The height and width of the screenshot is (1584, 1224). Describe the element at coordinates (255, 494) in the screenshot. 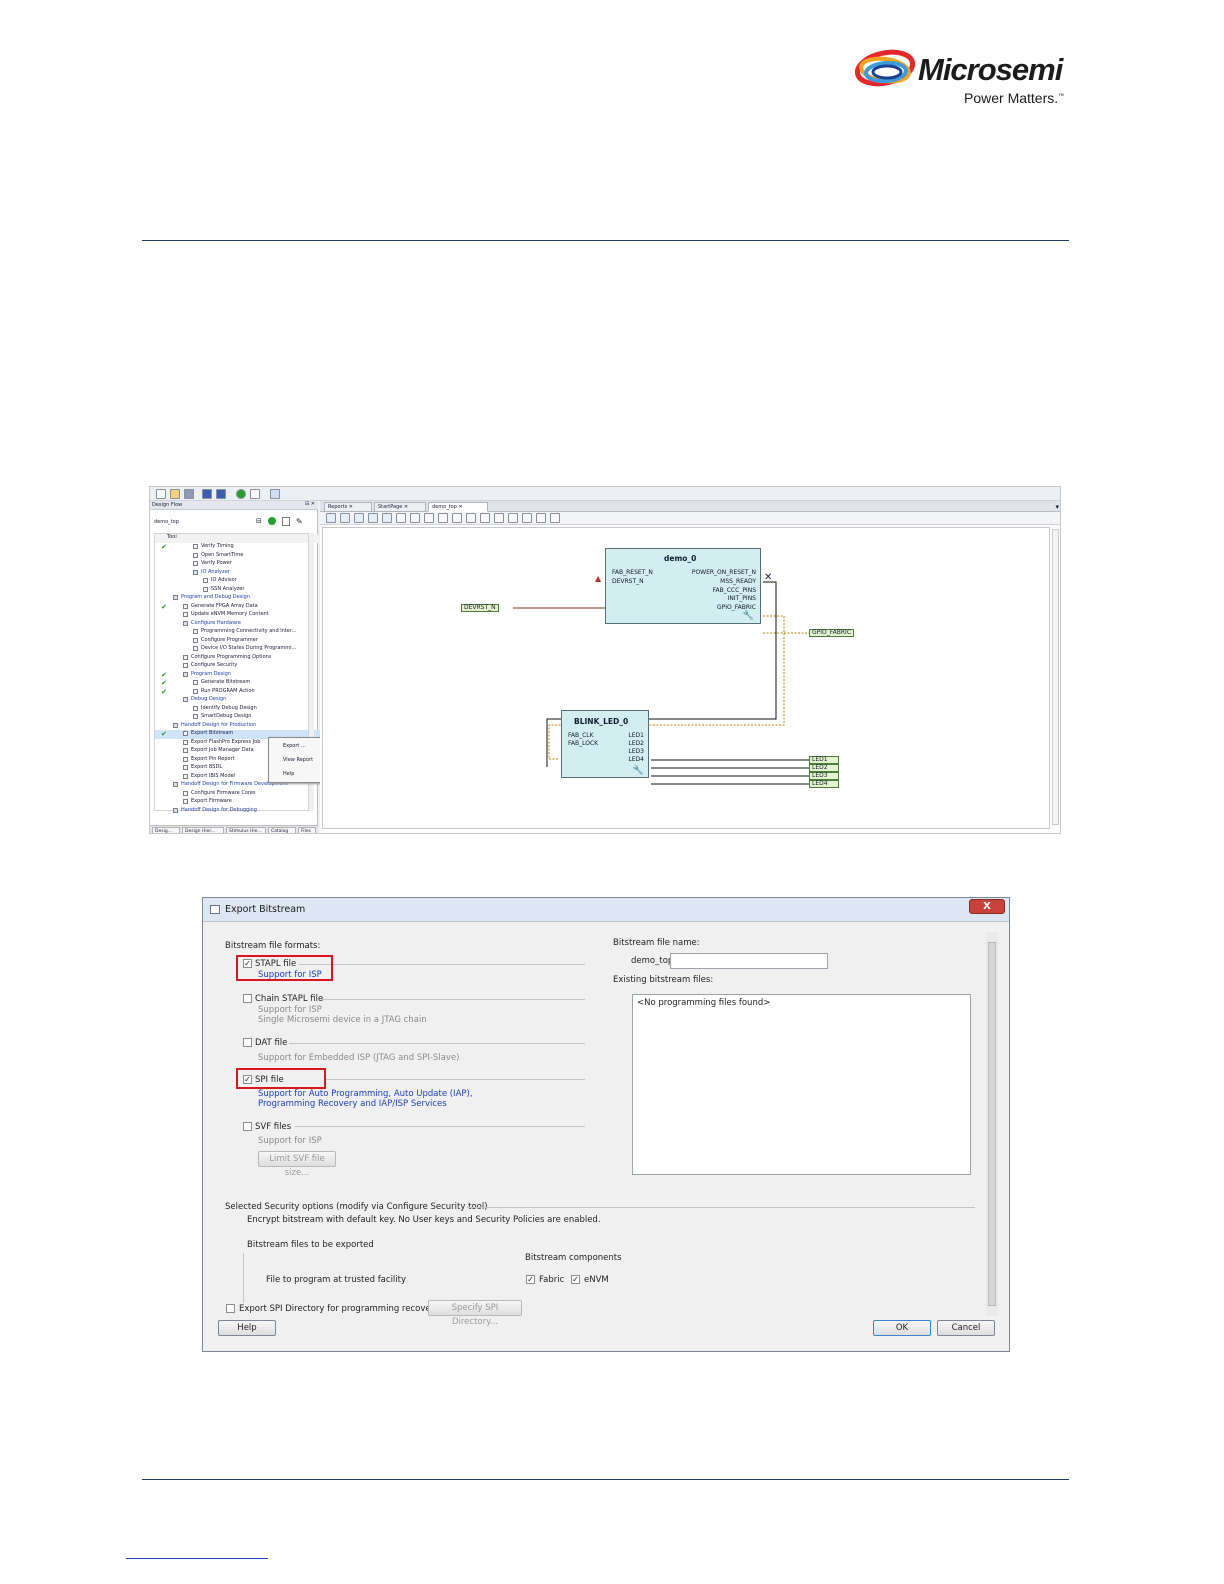

I see `report-icon` at that location.